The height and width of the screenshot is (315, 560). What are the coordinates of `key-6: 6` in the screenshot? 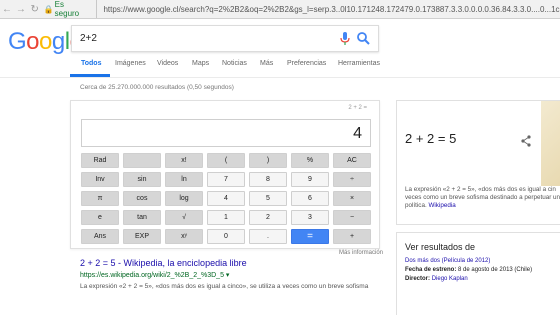 It's located at (310, 198).